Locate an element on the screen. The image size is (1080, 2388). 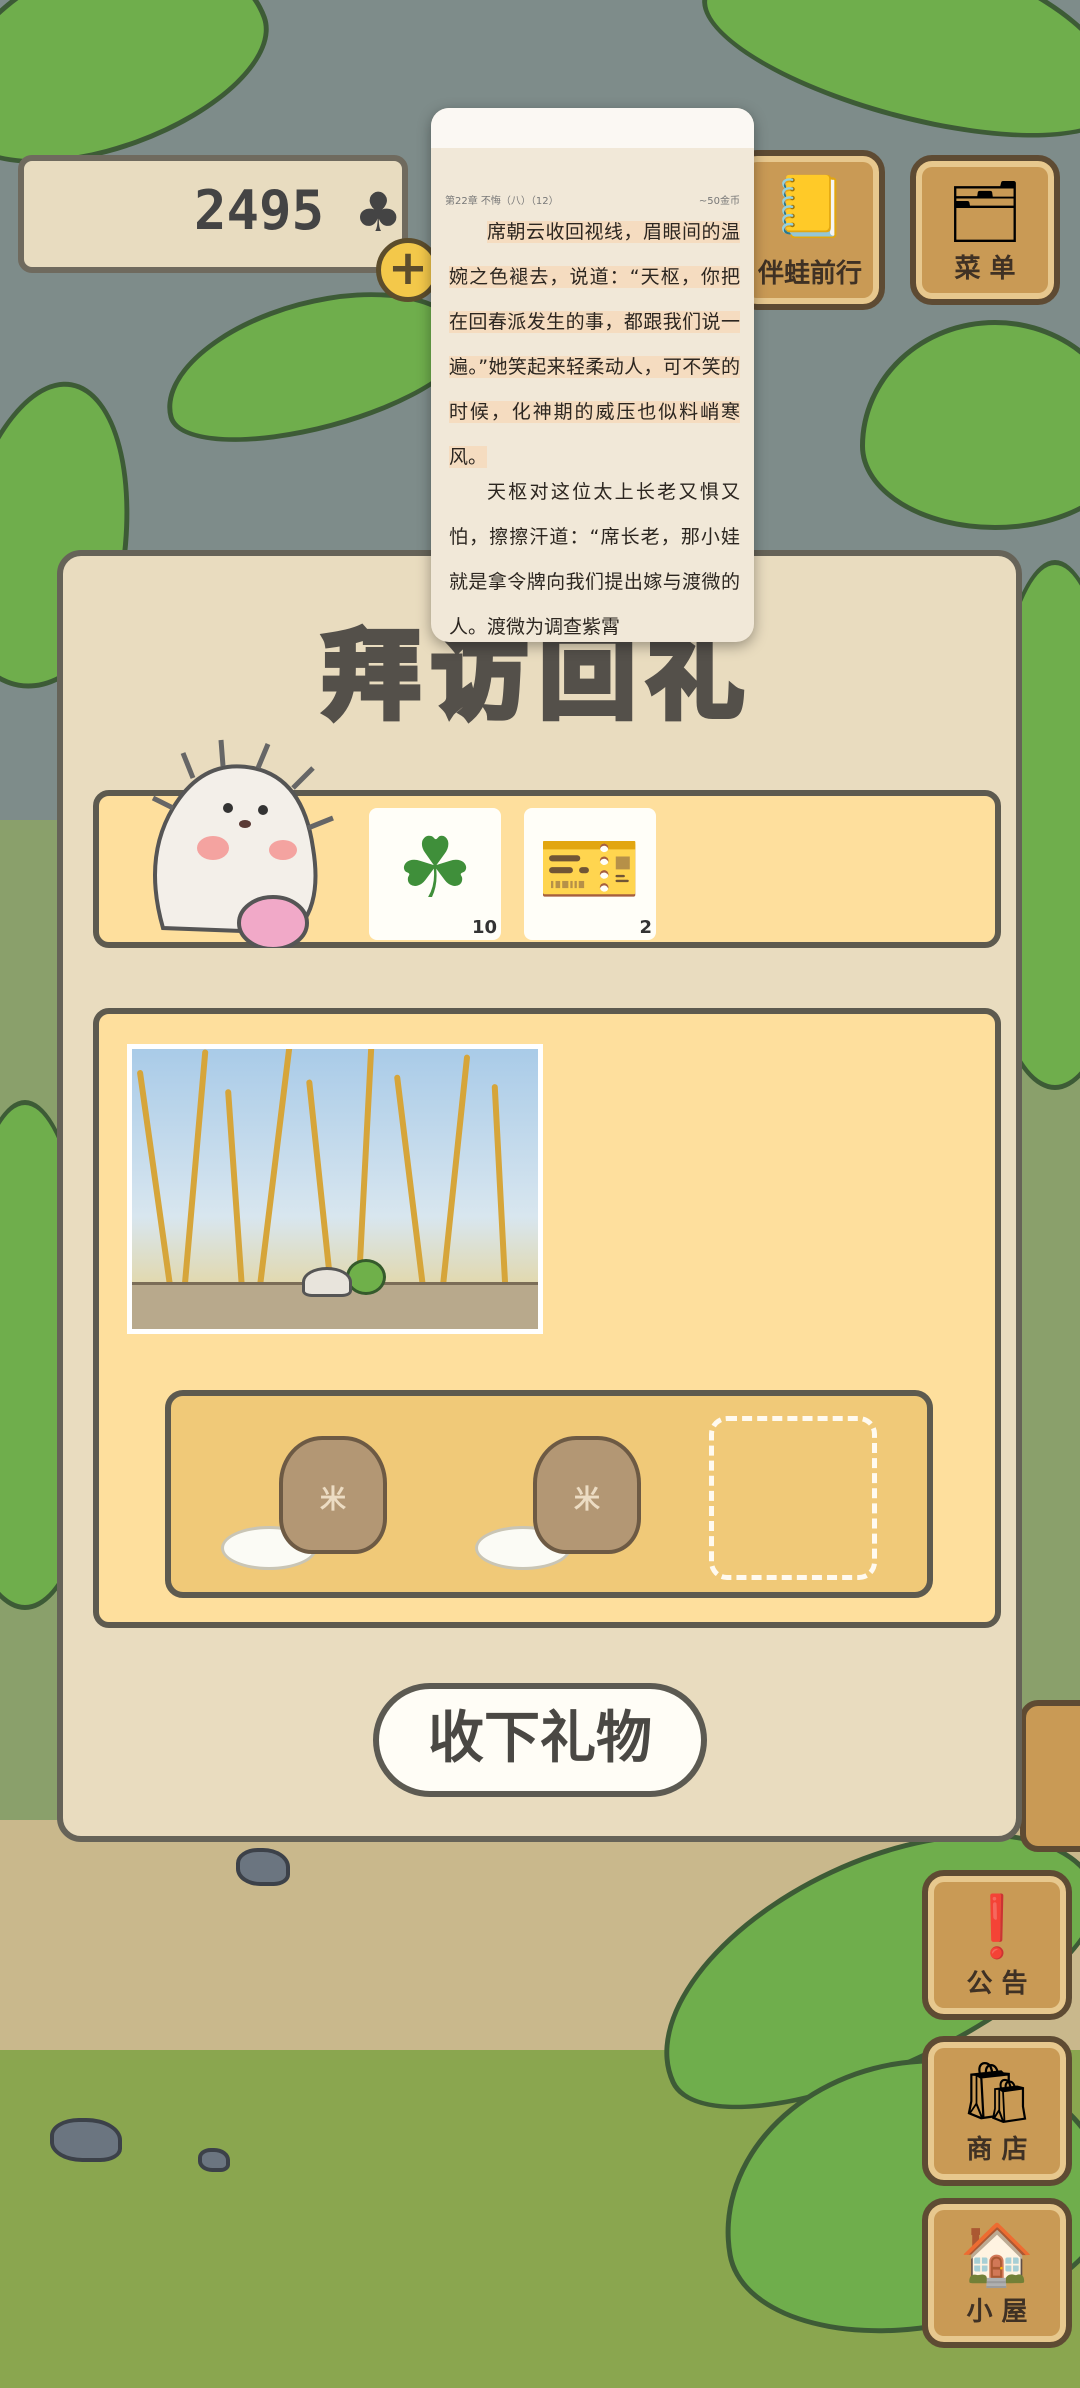
side-tab is located at coordinates (1050, 1776).